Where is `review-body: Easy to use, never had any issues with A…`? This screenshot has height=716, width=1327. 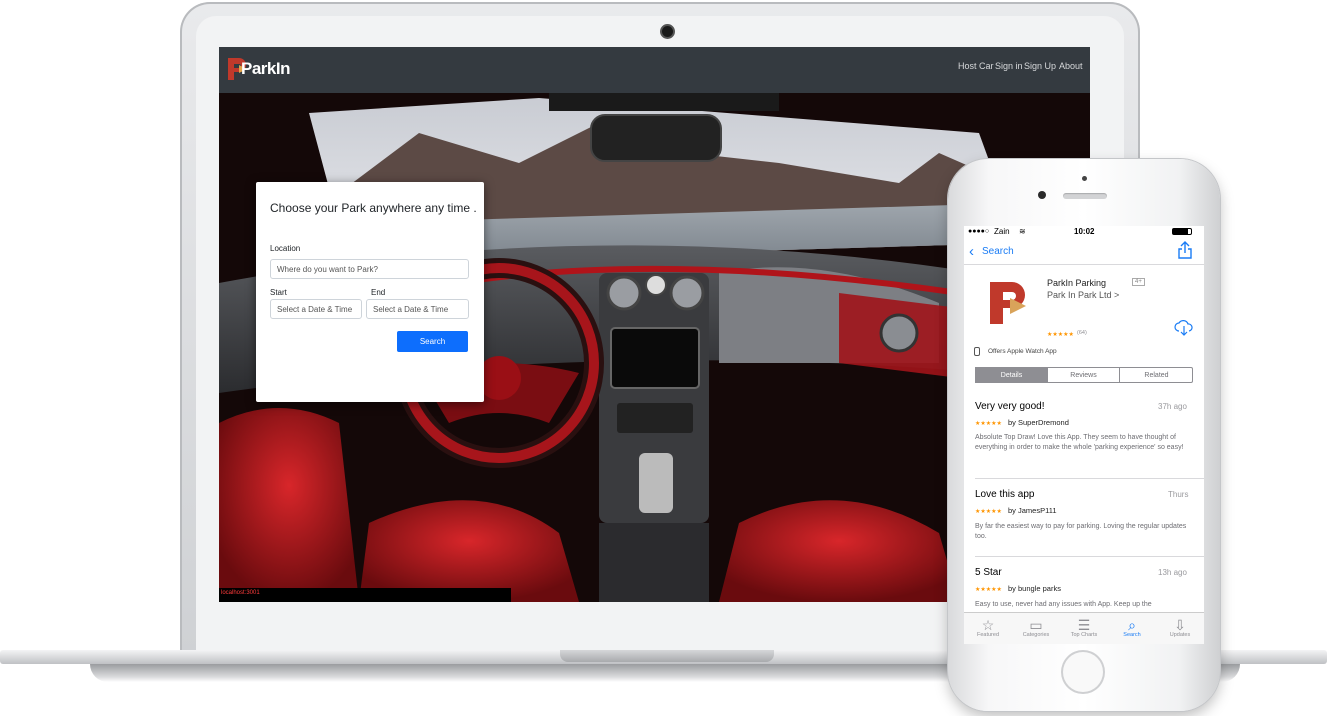
review-body: Easy to use, never had any issues with A… is located at coordinates (1063, 604).